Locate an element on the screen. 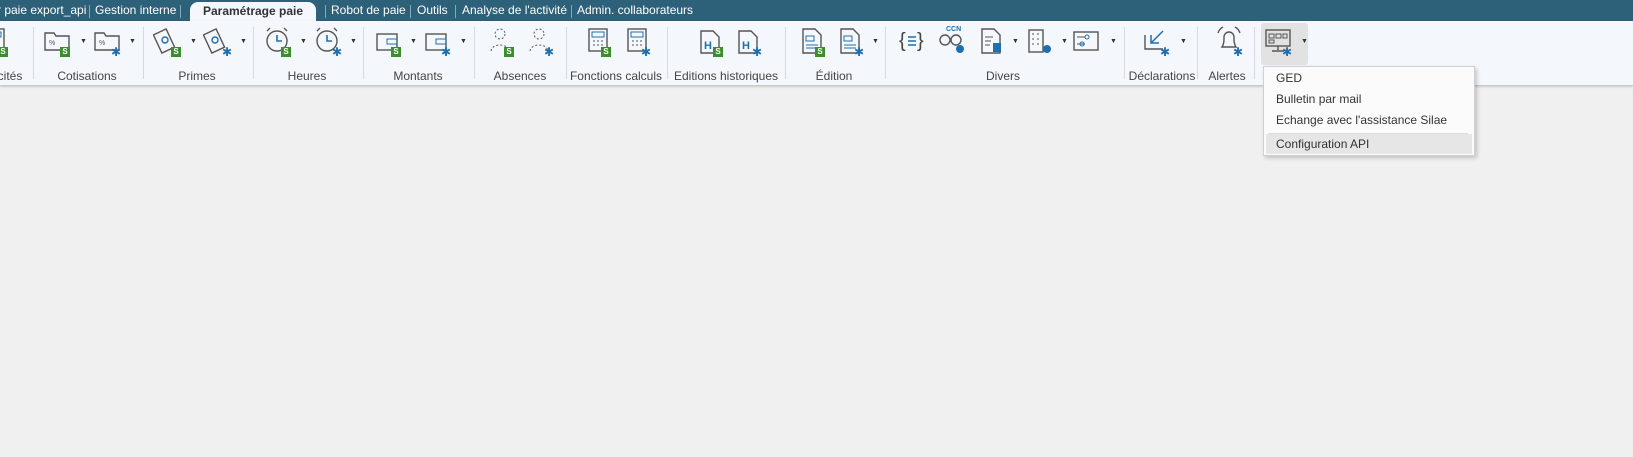 The image size is (1633, 457). configuration-icon: ✱ is located at coordinates (1279, 42).